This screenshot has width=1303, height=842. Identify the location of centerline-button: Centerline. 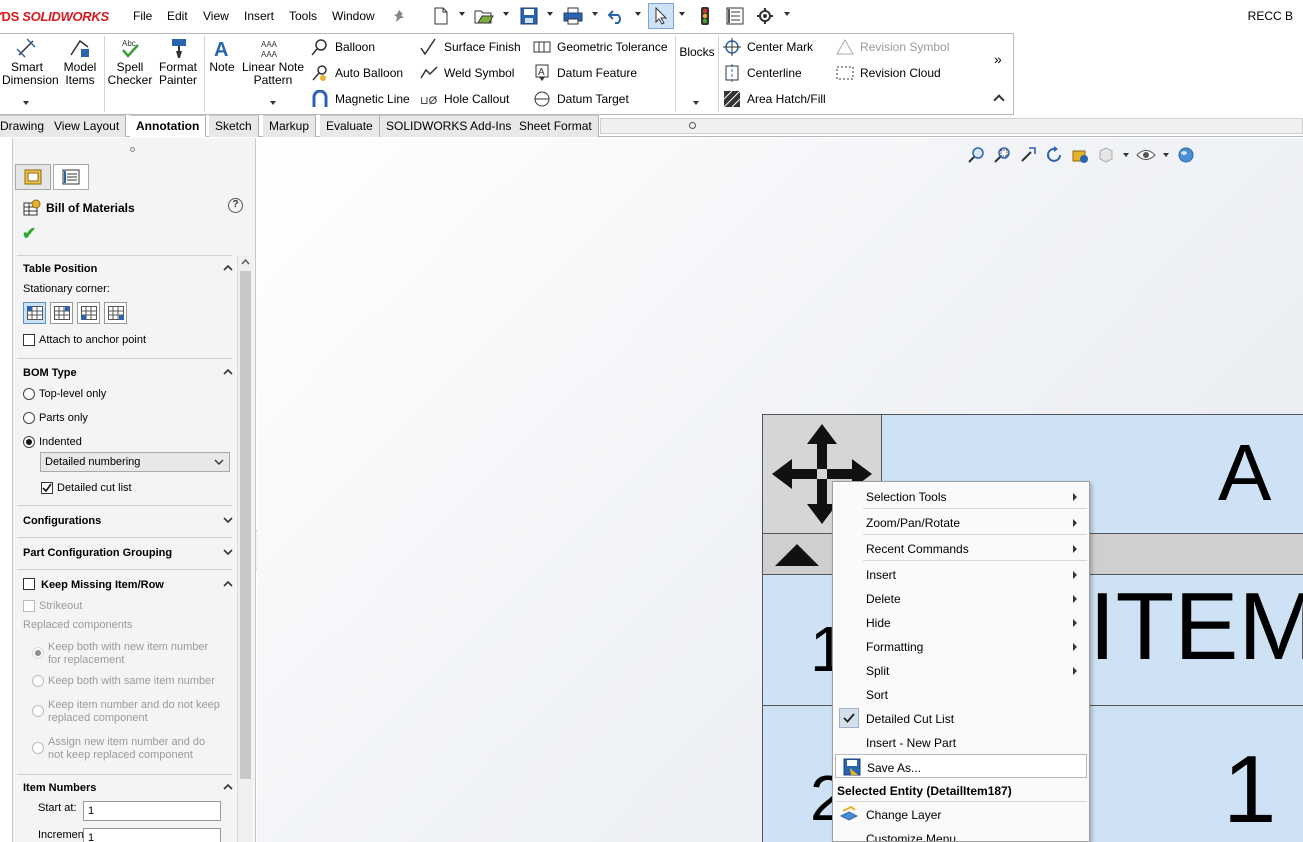
(762, 73).